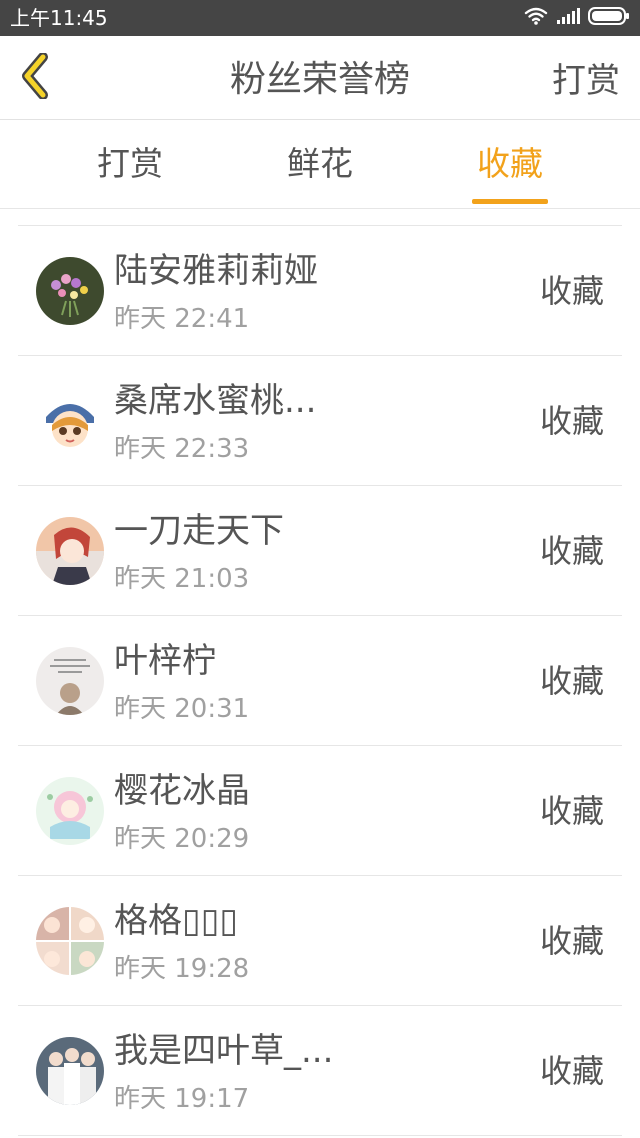 The width and height of the screenshot is (640, 1138). Describe the element at coordinates (510, 201) in the screenshot. I see `active-tab-indicator` at that location.